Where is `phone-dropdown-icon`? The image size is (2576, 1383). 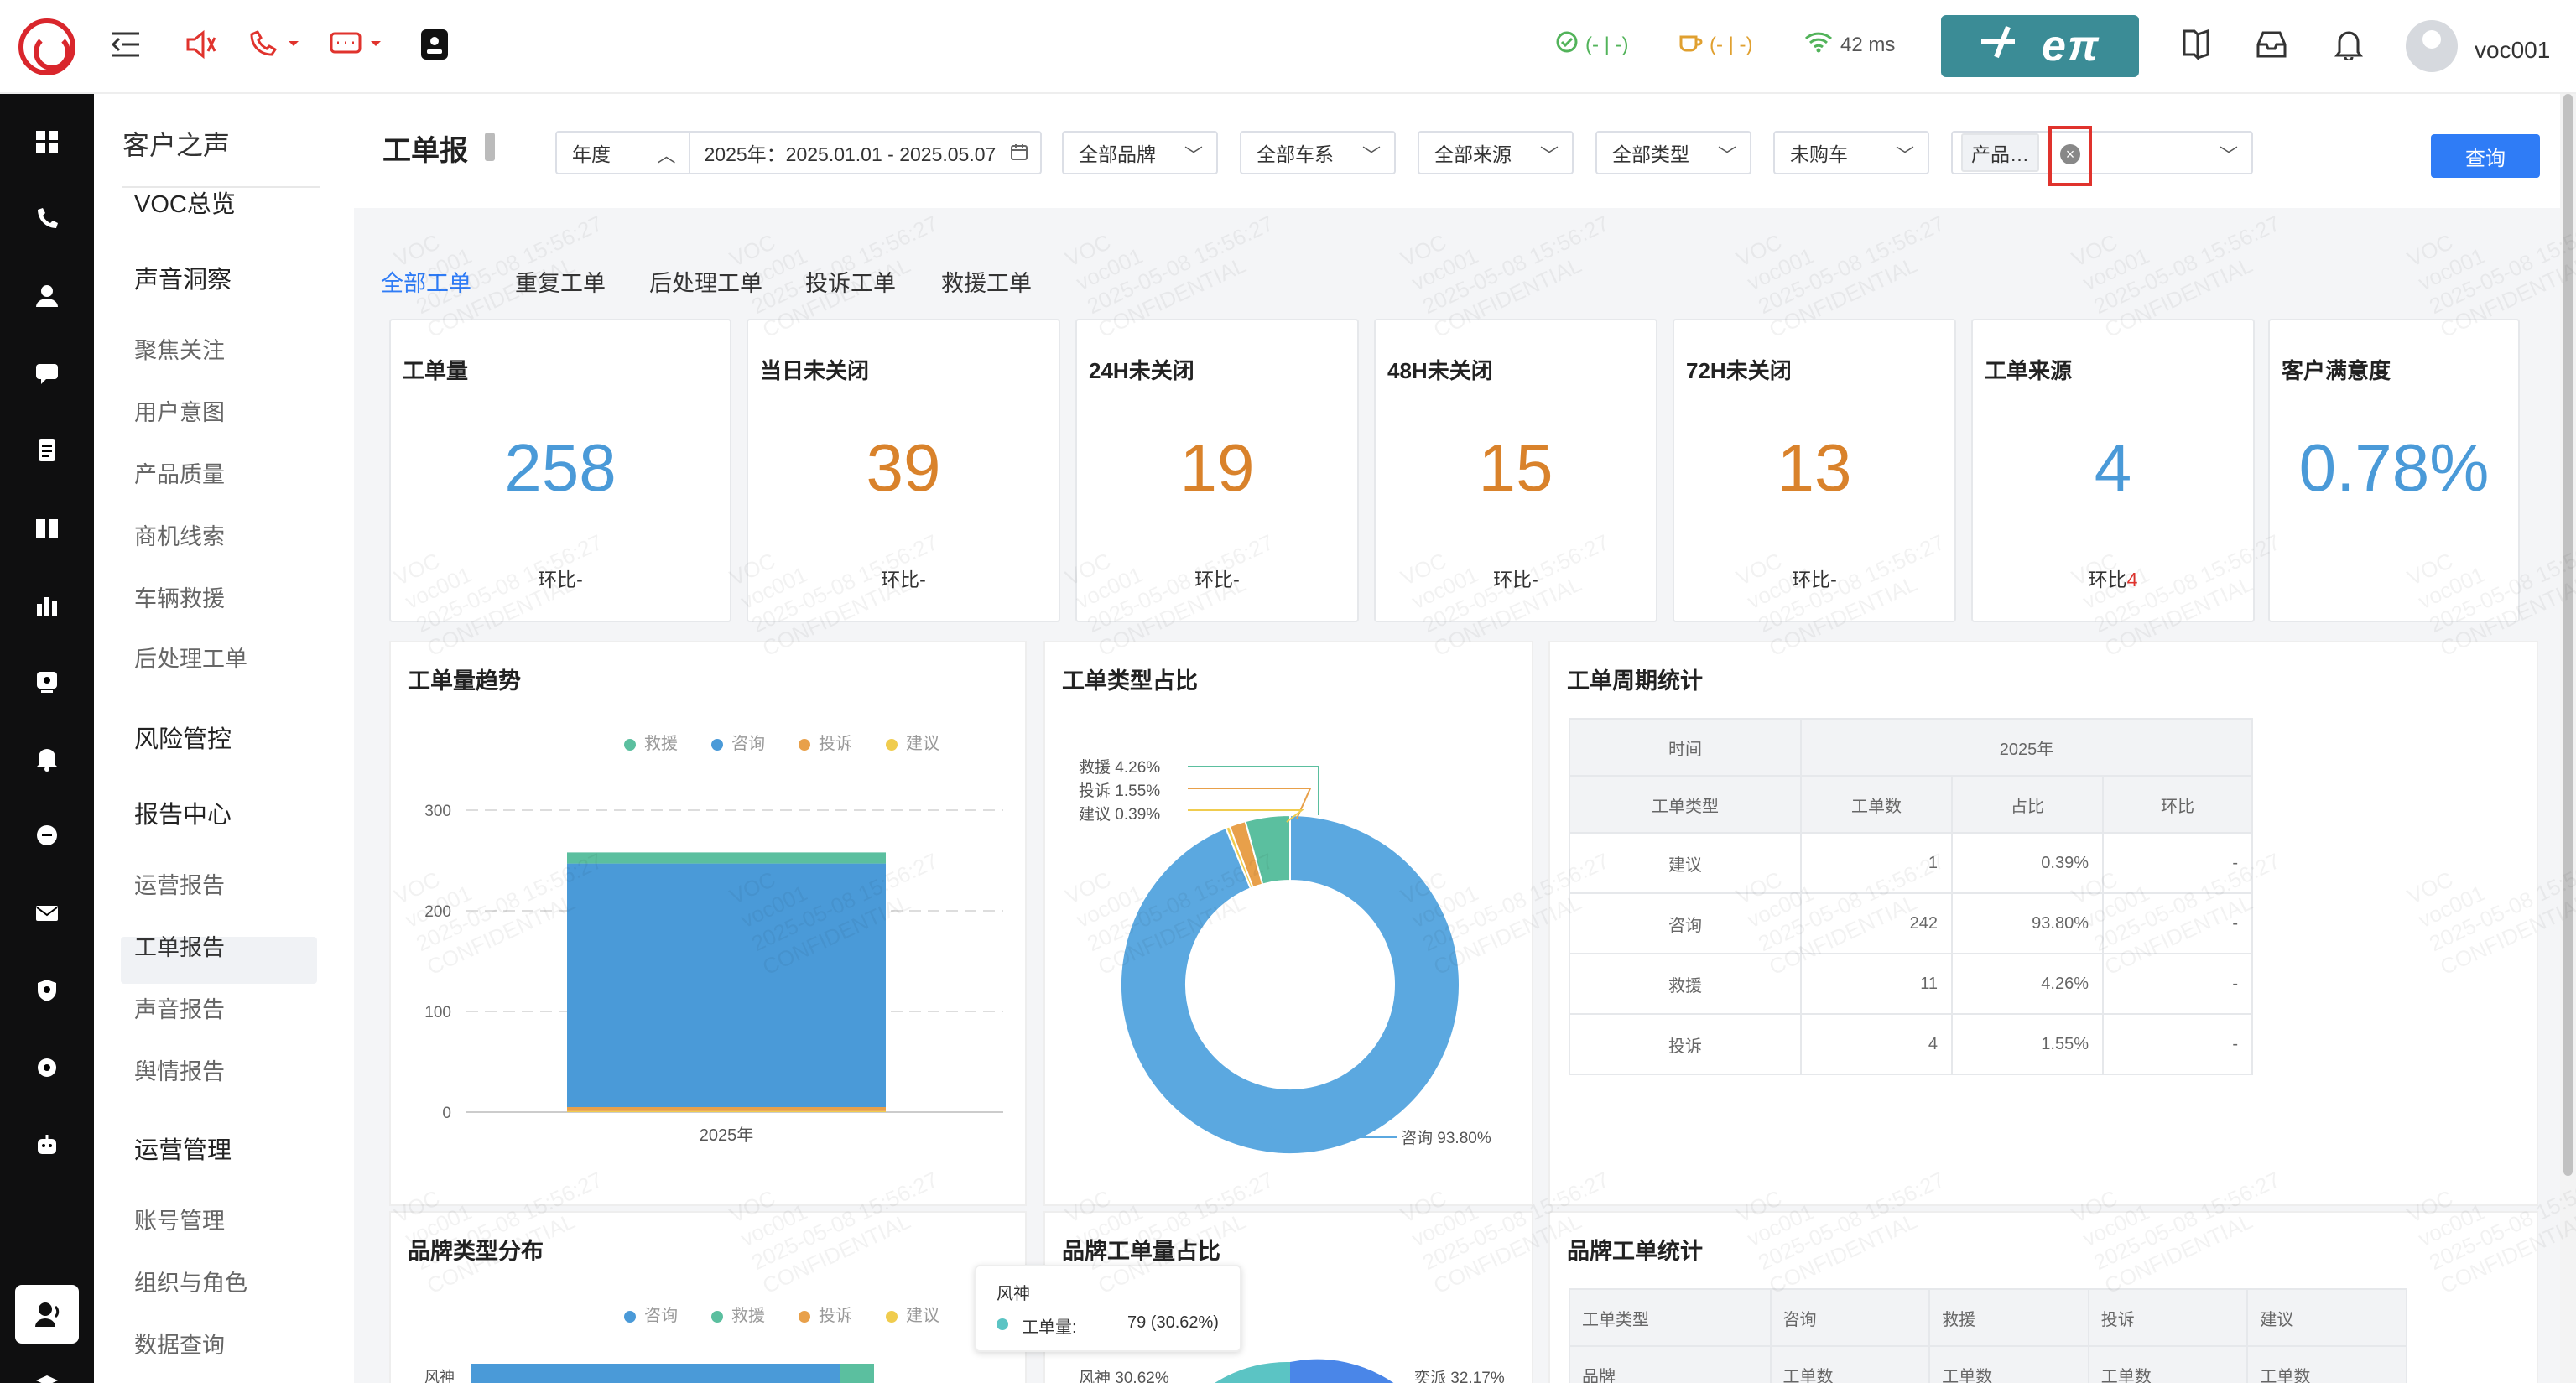 phone-dropdown-icon is located at coordinates (274, 44).